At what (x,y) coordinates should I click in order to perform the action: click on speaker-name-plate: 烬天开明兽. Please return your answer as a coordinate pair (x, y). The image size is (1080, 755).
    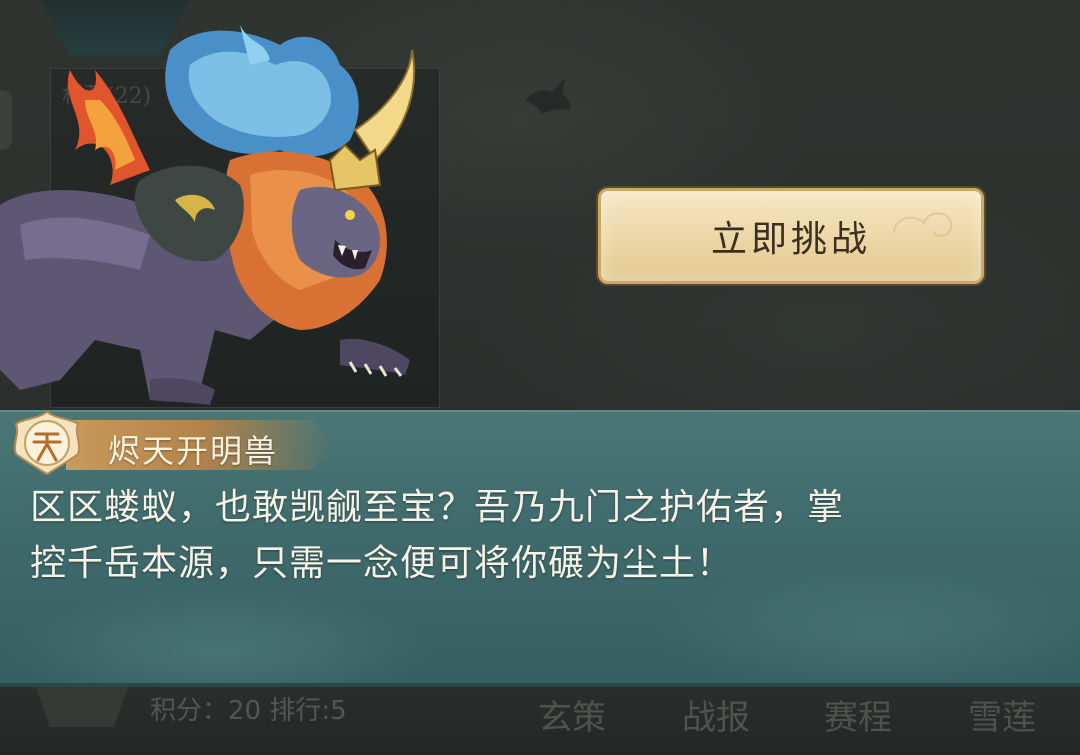
    Looking at the image, I should click on (174, 443).